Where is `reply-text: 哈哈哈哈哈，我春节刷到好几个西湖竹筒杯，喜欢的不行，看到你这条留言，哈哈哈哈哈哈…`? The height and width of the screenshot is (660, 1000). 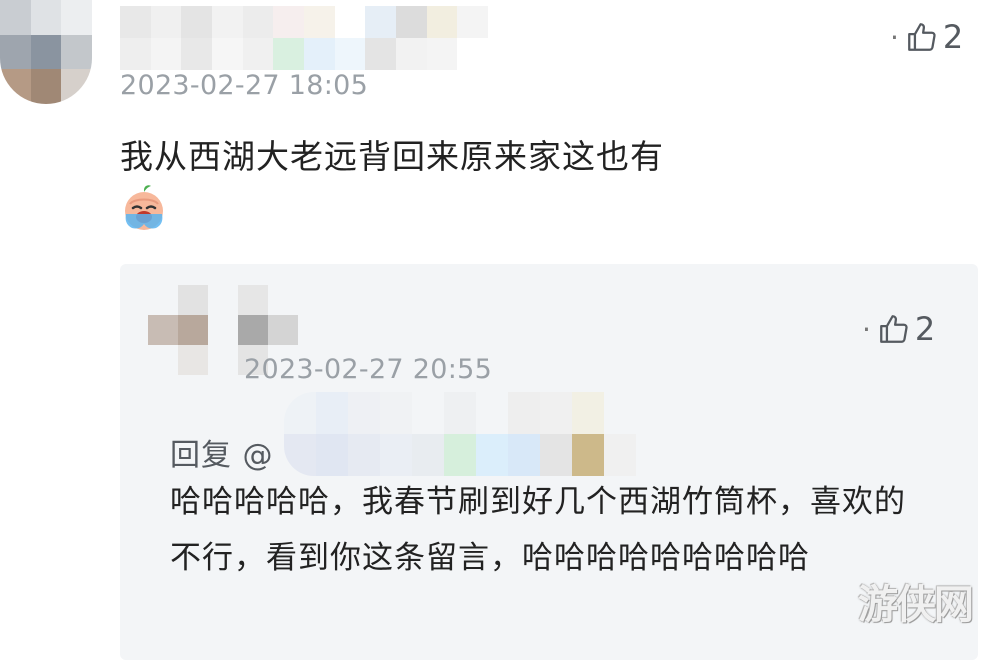 reply-text: 哈哈哈哈哈，我春节刷到好几个西湖竹筒杯，喜欢的不行，看到你这条留言，哈哈哈哈哈哈… is located at coordinates (538, 530).